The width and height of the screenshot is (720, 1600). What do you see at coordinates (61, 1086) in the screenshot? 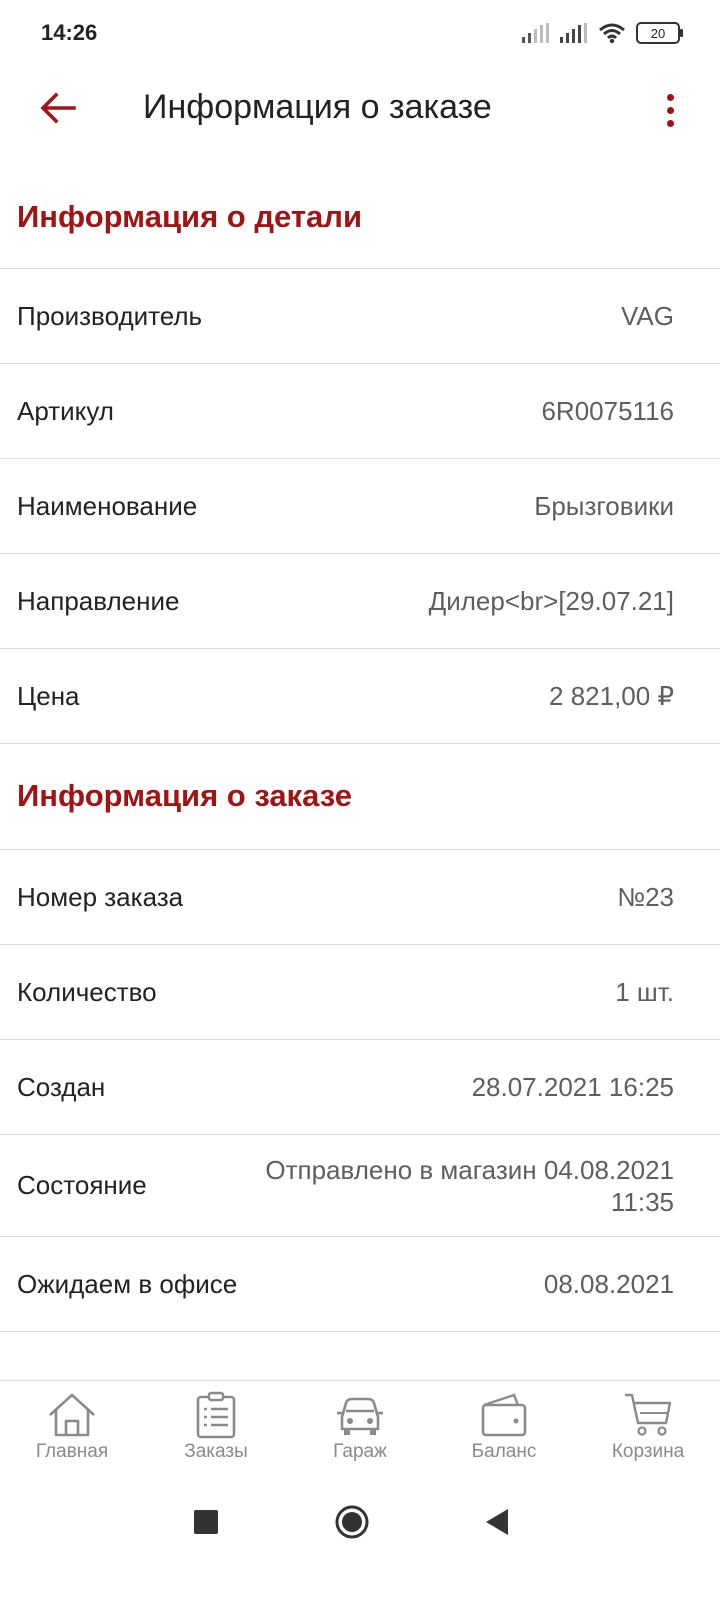
I see `row-label: Создан` at bounding box center [61, 1086].